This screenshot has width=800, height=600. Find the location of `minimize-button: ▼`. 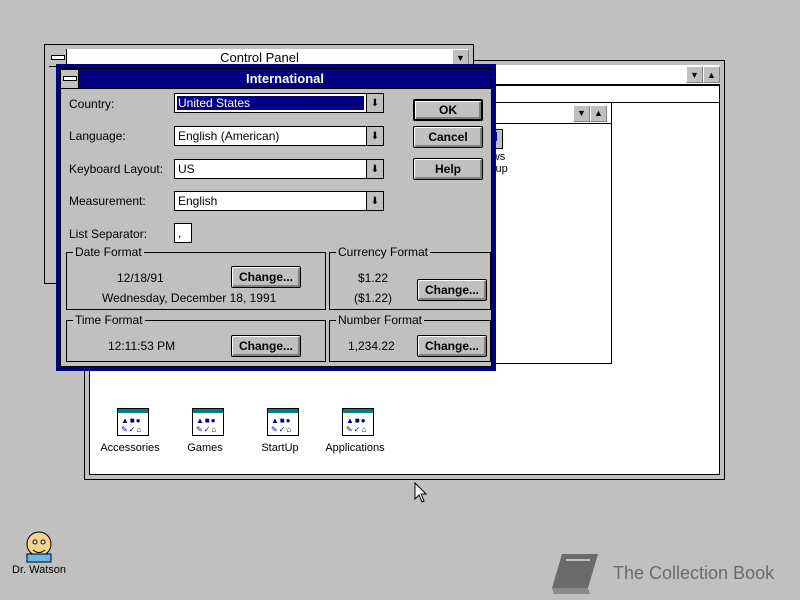

minimize-button: ▼ is located at coordinates (694, 74).